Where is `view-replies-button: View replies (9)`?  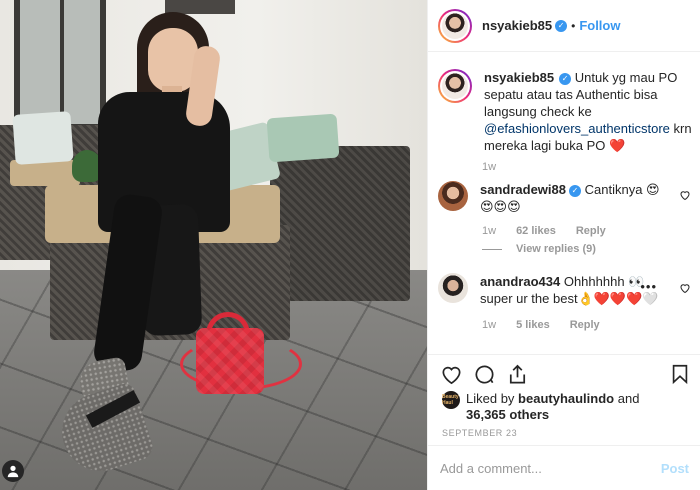
view-replies-button: View replies (9) is located at coordinates (539, 249).